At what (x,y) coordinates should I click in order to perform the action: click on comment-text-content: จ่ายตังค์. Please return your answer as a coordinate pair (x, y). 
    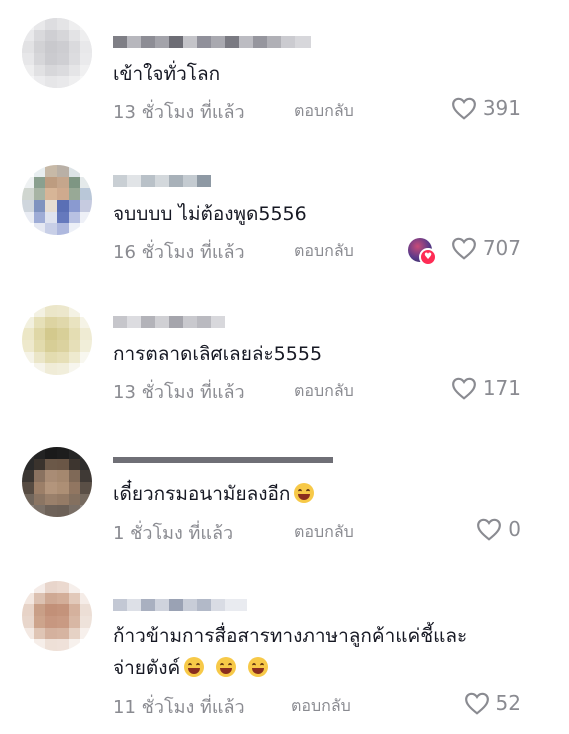
    Looking at the image, I should click on (147, 668).